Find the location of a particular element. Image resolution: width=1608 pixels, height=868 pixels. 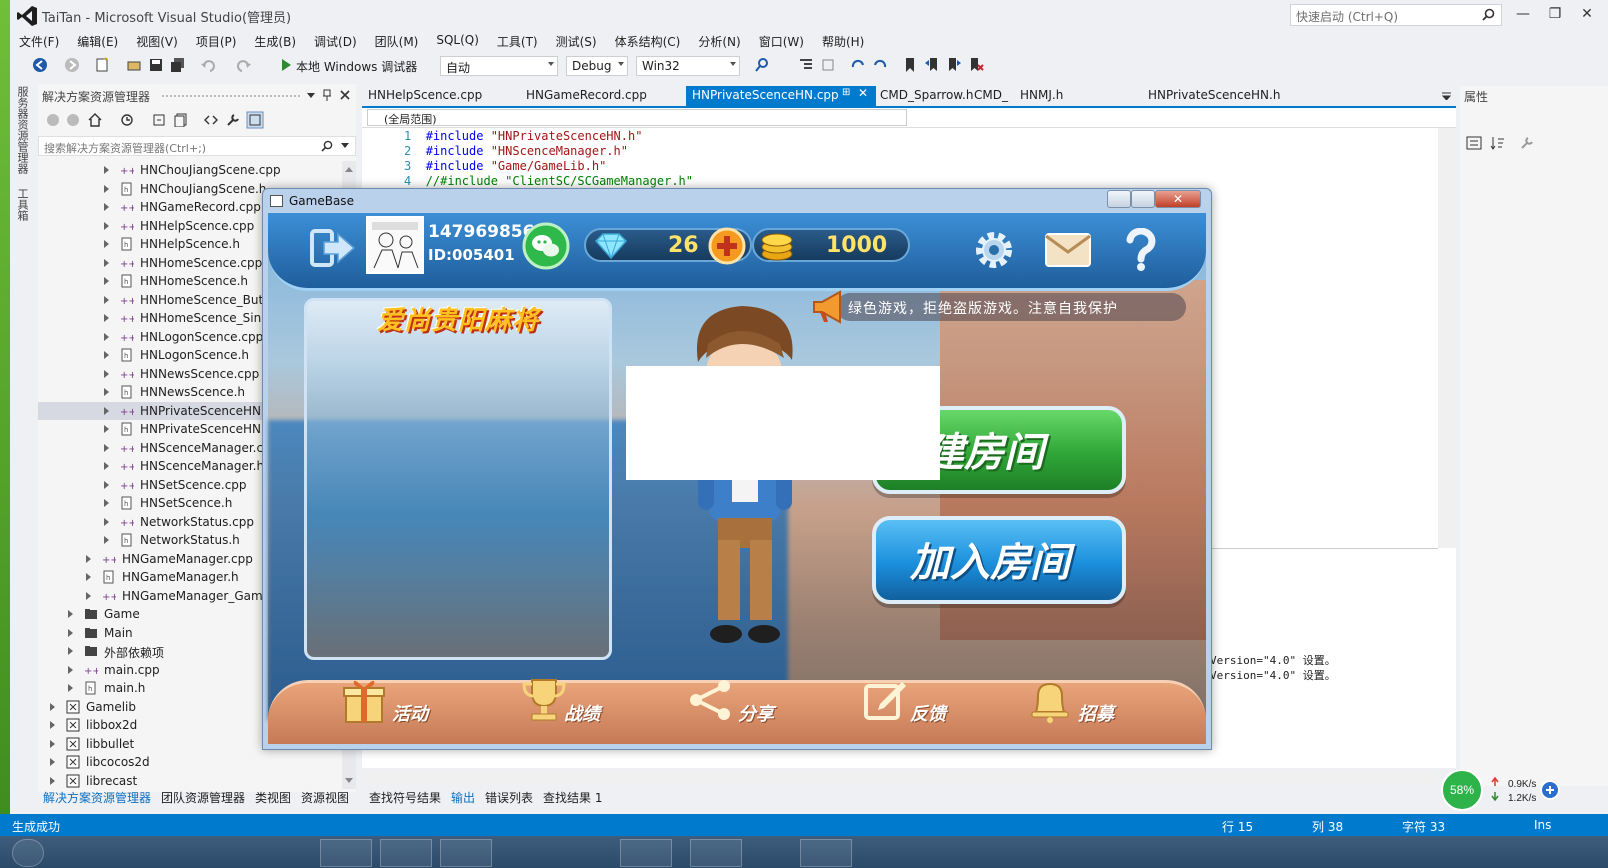

menu-team: 团队(M) is located at coordinates (397, 41).